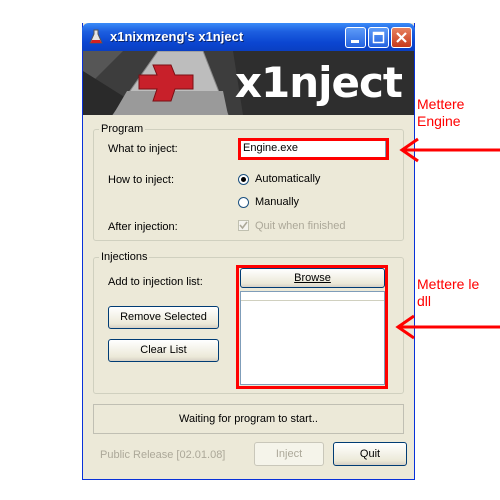 Image resolution: width=500 pixels, height=500 pixels. I want to click on dll-arrow-icon, so click(447, 327).